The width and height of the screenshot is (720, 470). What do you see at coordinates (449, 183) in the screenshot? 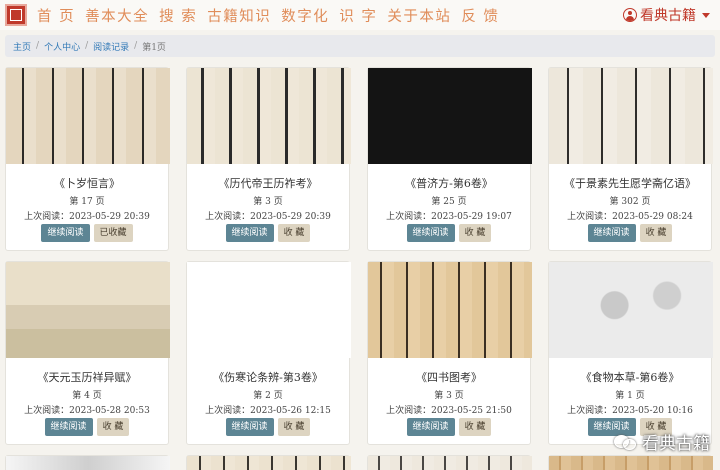
I see `book-title: 《普济方-第6卷》` at bounding box center [449, 183].